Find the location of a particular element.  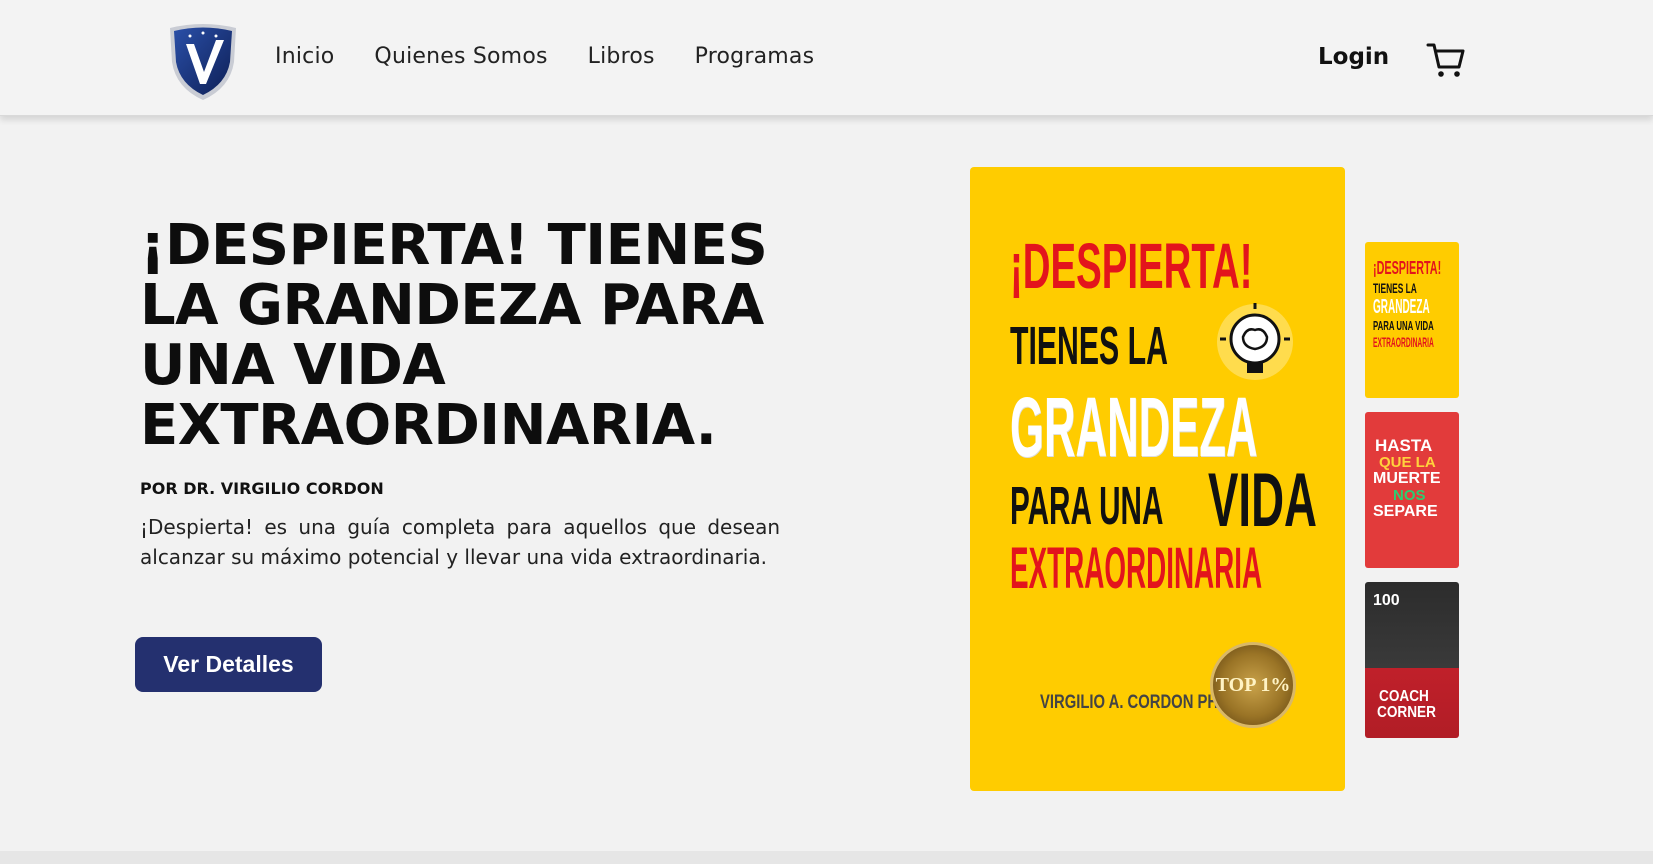

ver-detalles-button: Ver Detalles is located at coordinates (228, 664).